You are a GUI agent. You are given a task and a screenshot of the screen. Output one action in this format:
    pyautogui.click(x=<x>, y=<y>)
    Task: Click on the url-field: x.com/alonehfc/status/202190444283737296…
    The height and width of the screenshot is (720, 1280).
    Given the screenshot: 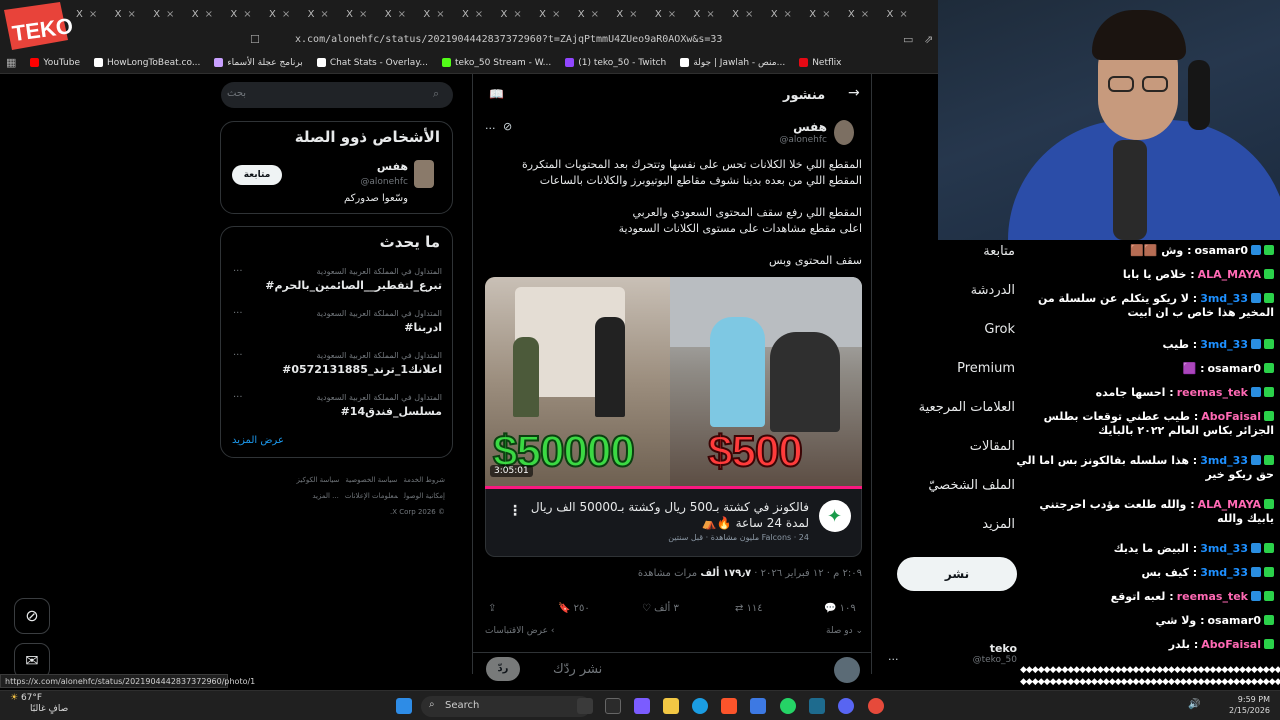 What is the action you would take?
    pyautogui.click(x=508, y=39)
    